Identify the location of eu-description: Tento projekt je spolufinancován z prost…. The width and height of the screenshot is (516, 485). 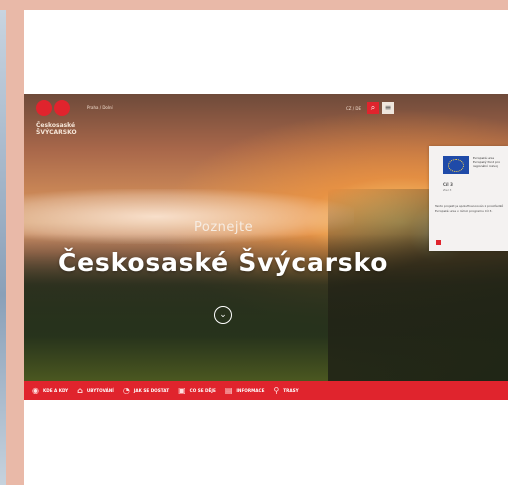
(469, 208).